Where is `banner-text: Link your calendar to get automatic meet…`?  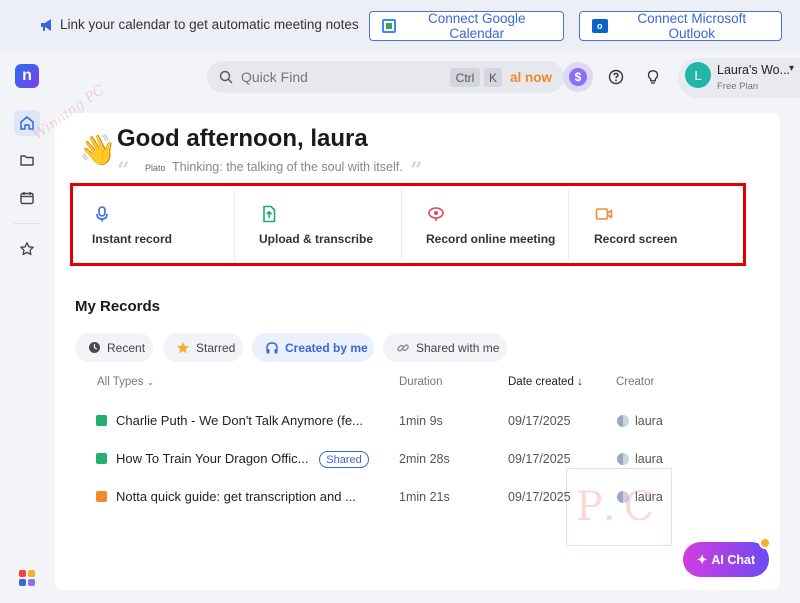
banner-text: Link your calendar to get automatic meet… is located at coordinates (209, 24).